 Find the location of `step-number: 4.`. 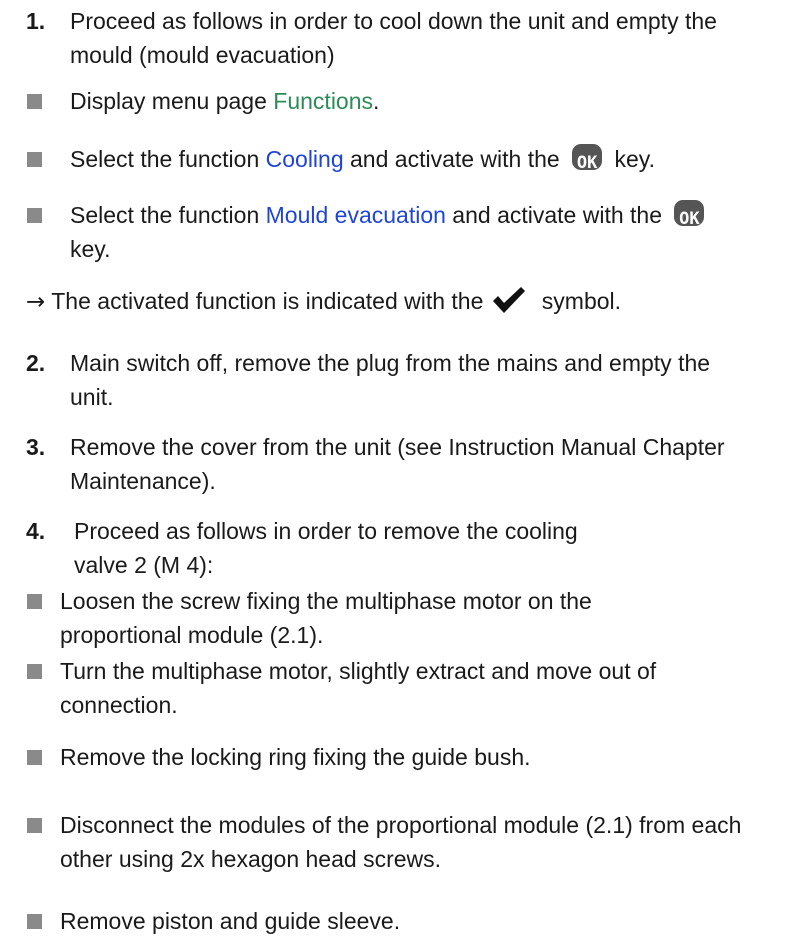

step-number: 4. is located at coordinates (36, 531).